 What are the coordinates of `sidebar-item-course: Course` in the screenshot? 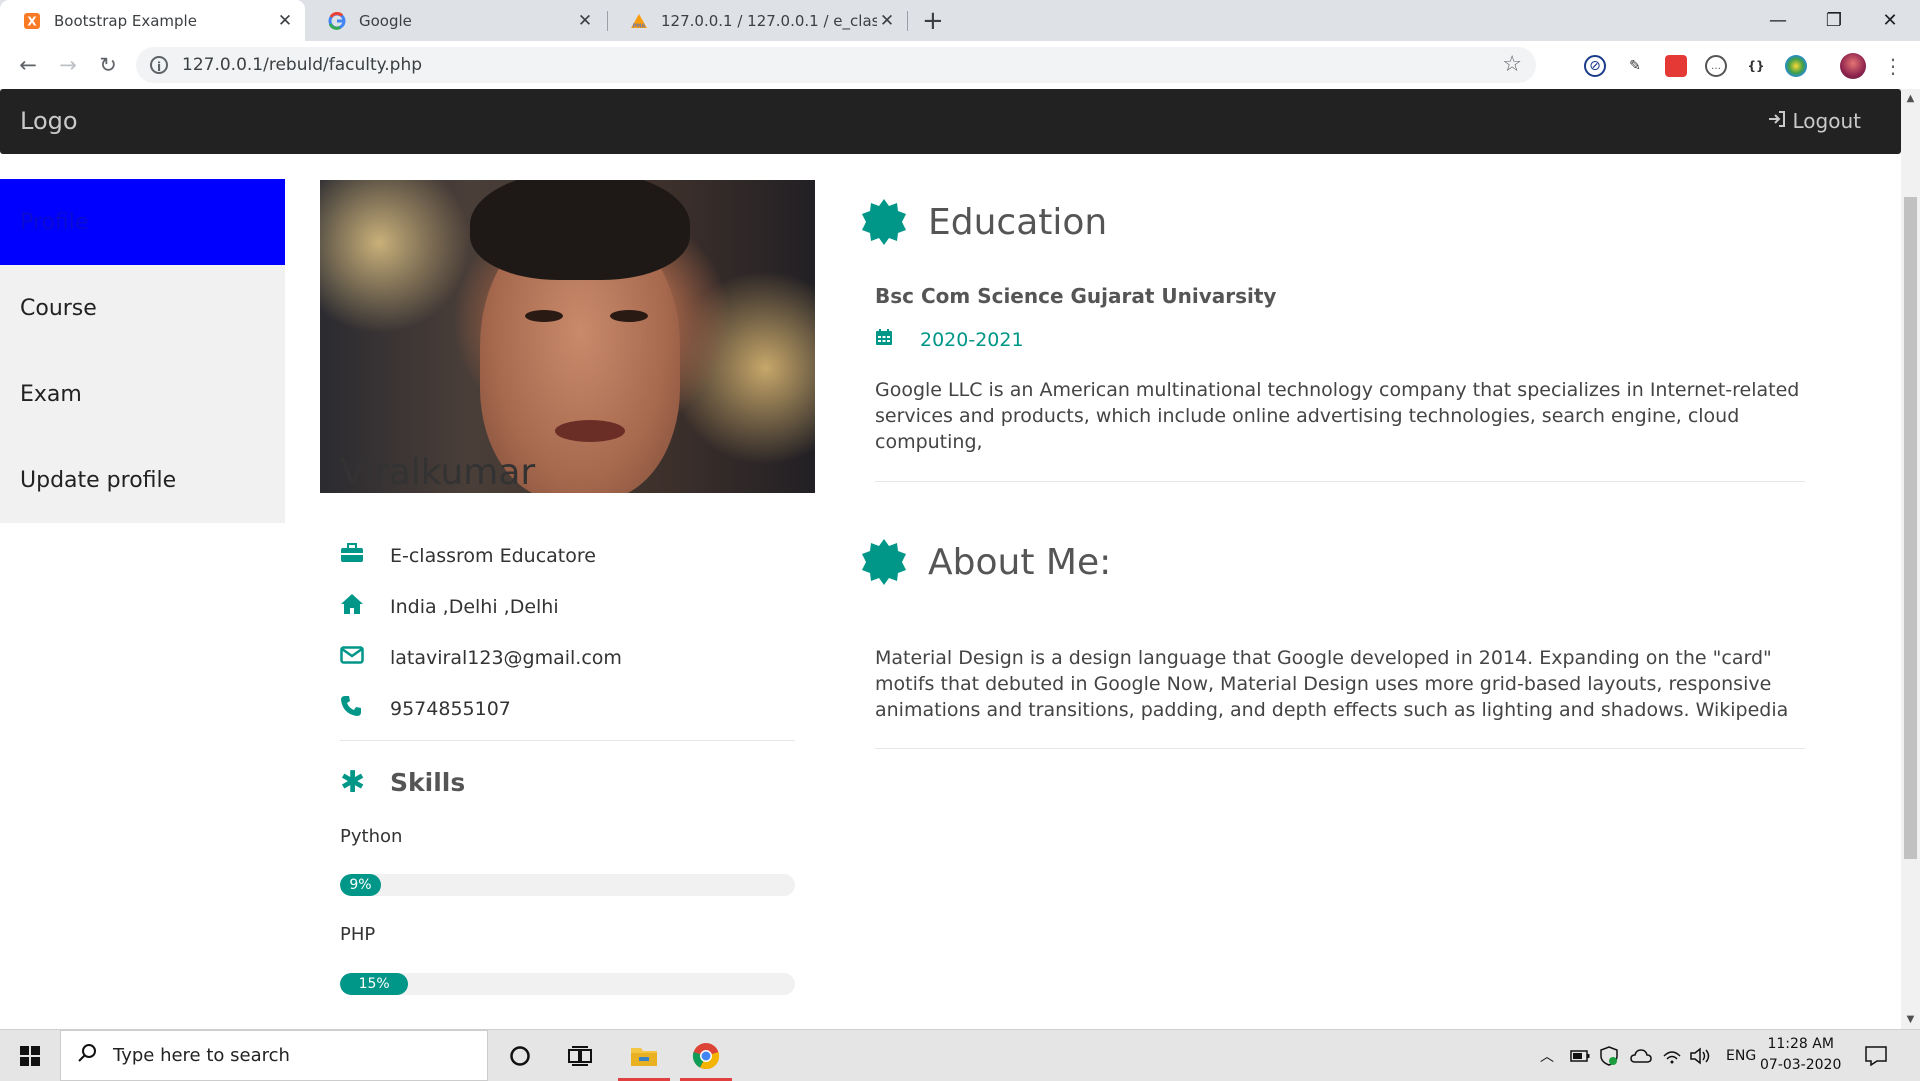 It's located at (142, 308).